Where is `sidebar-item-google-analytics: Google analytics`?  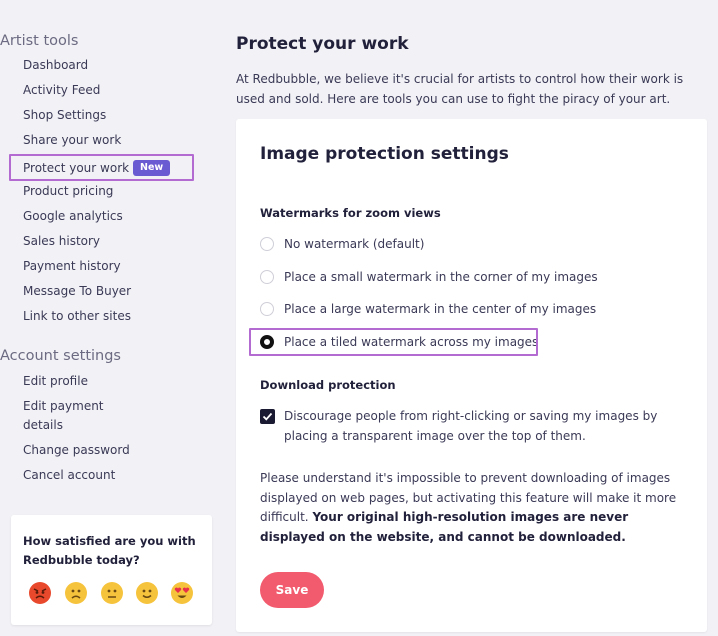 sidebar-item-google-analytics: Google analytics is located at coordinates (73, 216).